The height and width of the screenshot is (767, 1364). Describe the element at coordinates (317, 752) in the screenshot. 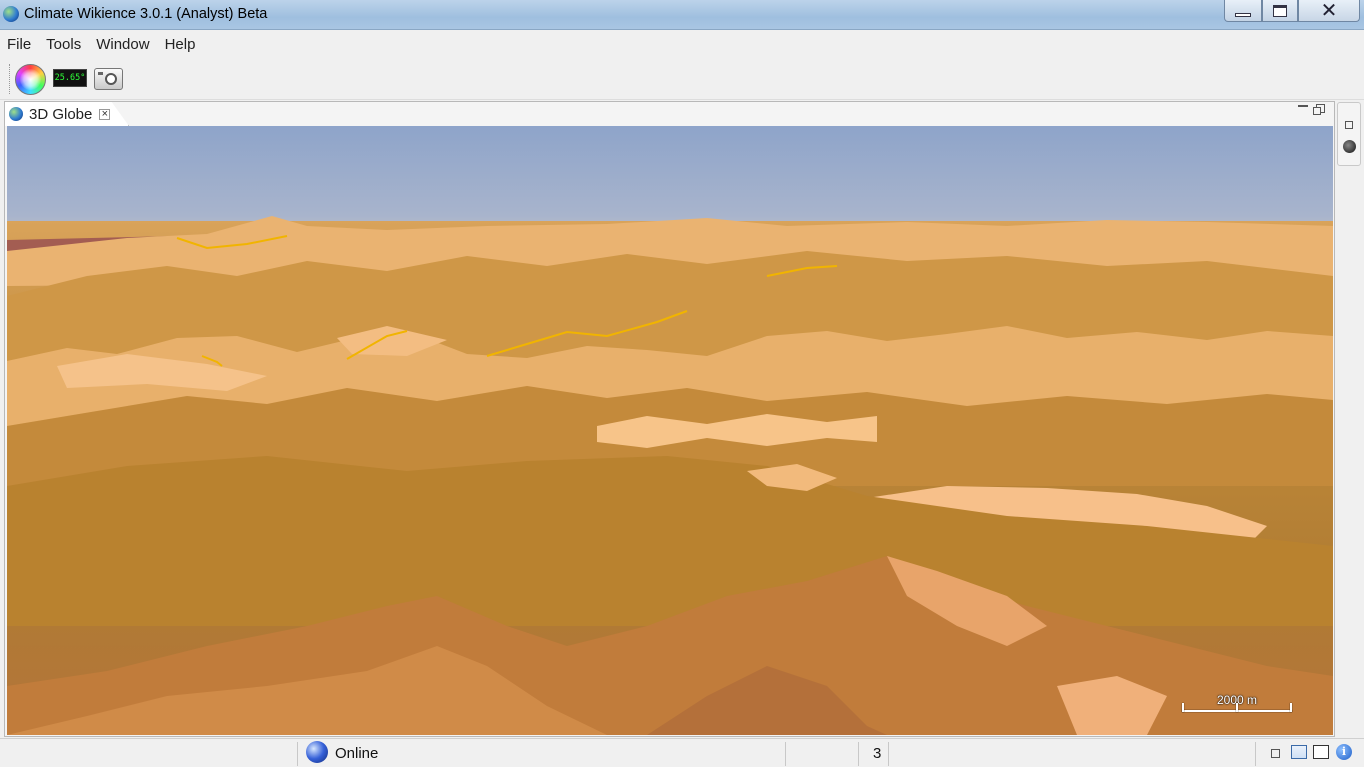

I see `online-globe-icon` at that location.